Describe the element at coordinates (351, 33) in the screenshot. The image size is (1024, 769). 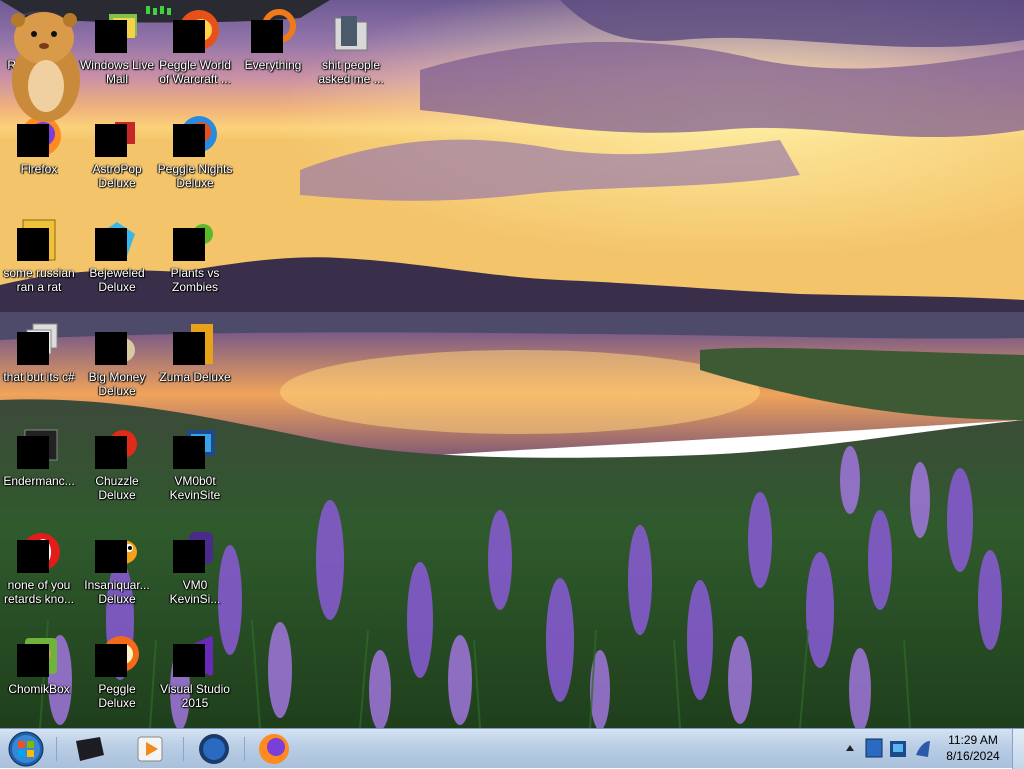
I see `folder-icon` at that location.